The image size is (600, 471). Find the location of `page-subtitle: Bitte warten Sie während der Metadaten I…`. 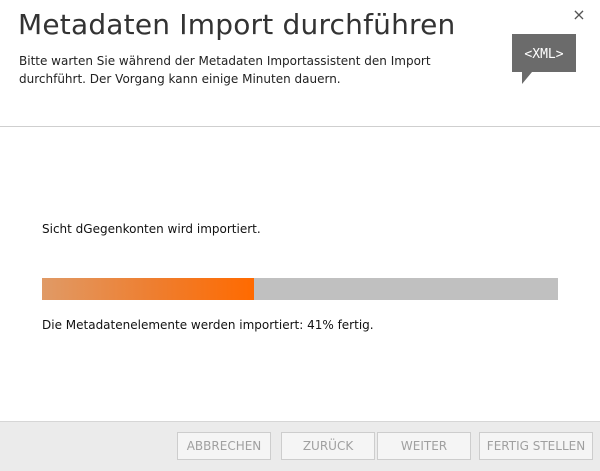

page-subtitle: Bitte warten Sie während der Metadaten I… is located at coordinates (225, 70).